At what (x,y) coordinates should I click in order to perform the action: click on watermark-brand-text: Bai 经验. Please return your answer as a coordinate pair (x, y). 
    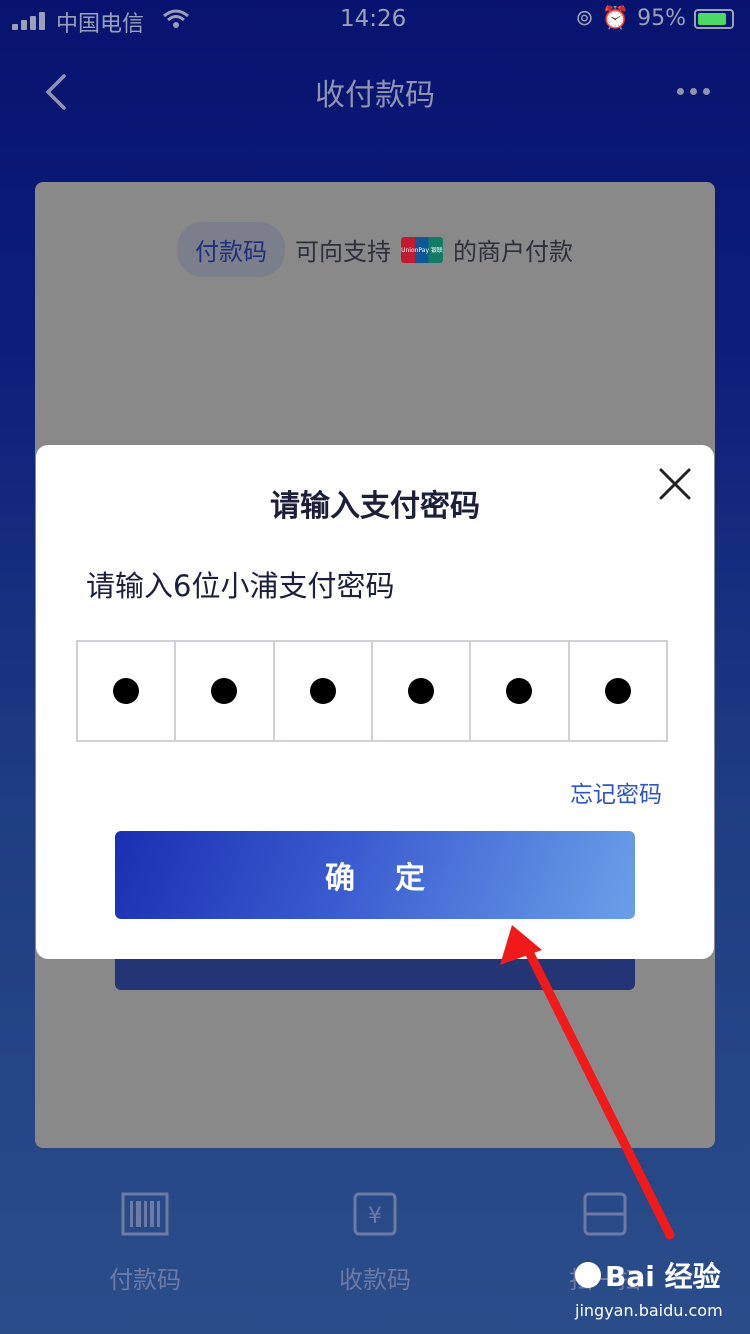
    Looking at the image, I should click on (663, 1276).